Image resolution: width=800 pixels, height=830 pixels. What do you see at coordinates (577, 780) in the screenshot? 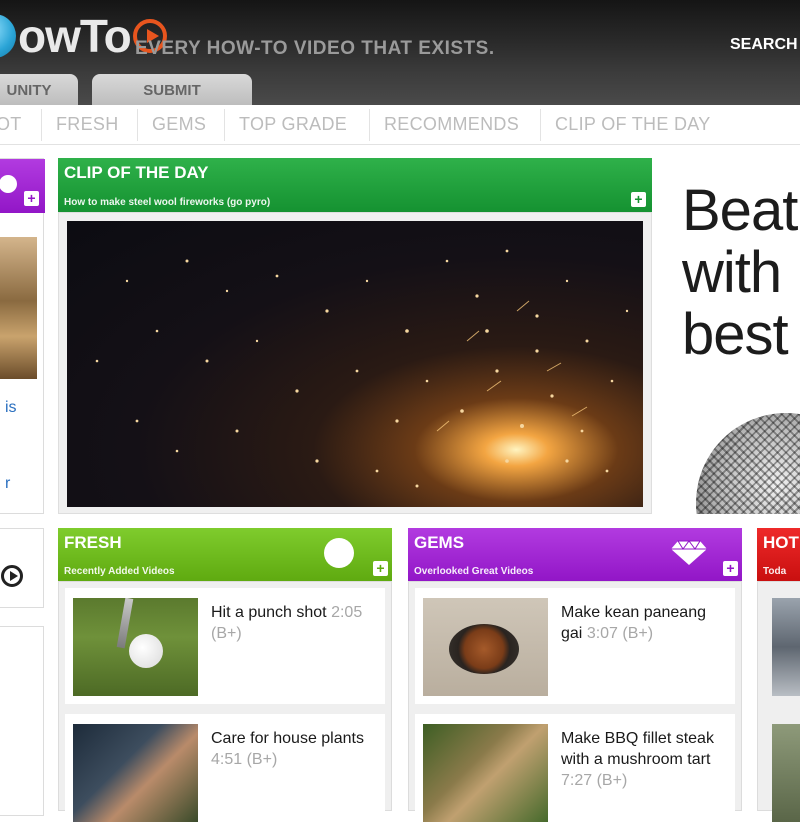
I see `video-duration: 7:27` at bounding box center [577, 780].